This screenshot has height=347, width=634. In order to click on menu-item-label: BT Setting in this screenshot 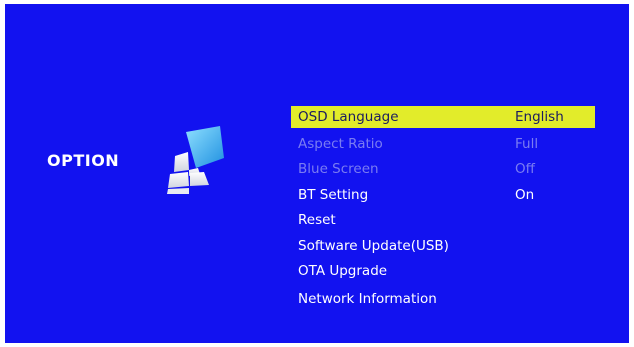, I will do `click(333, 194)`.